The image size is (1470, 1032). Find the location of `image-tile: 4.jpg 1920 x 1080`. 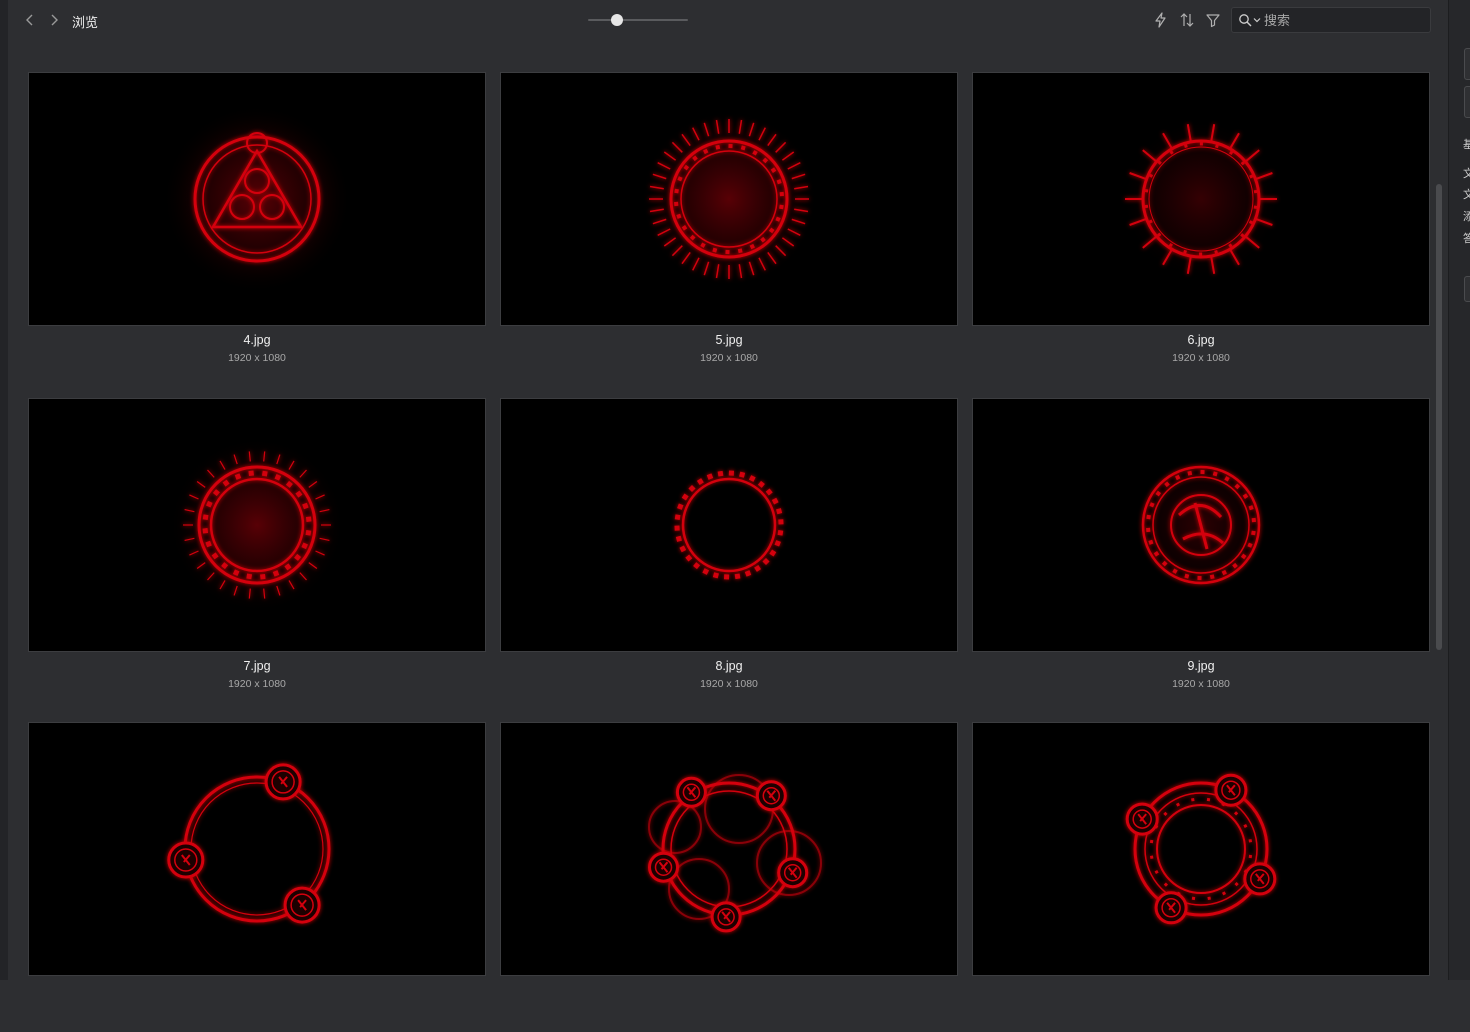

image-tile: 4.jpg 1920 x 1080 is located at coordinates (257, 227).